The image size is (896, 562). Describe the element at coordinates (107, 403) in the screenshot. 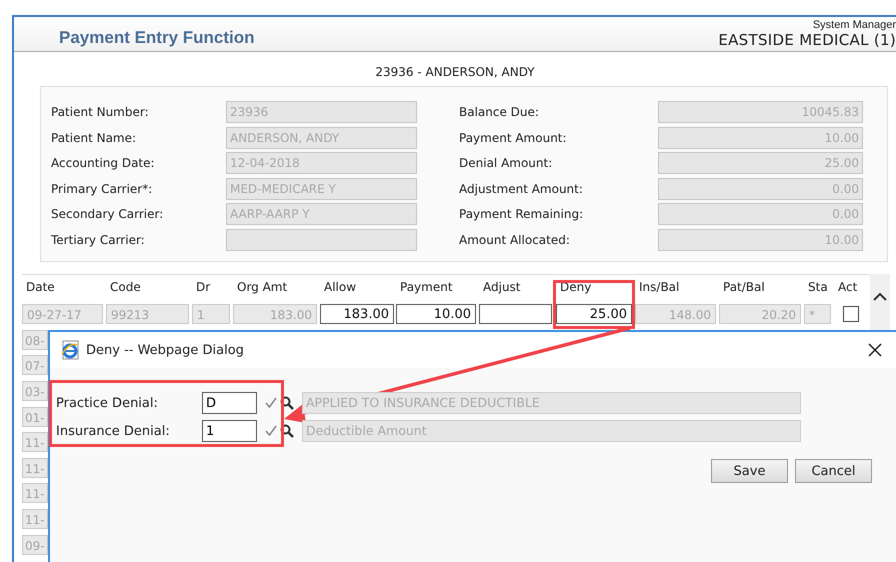

I see `field-label: Practice Denial:` at that location.